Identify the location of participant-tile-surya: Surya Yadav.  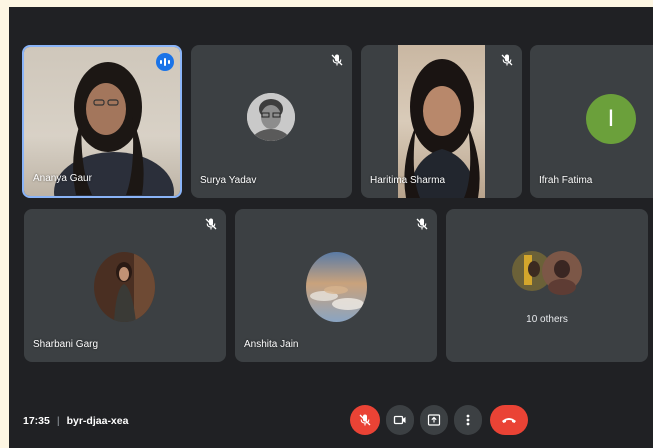
(271, 121).